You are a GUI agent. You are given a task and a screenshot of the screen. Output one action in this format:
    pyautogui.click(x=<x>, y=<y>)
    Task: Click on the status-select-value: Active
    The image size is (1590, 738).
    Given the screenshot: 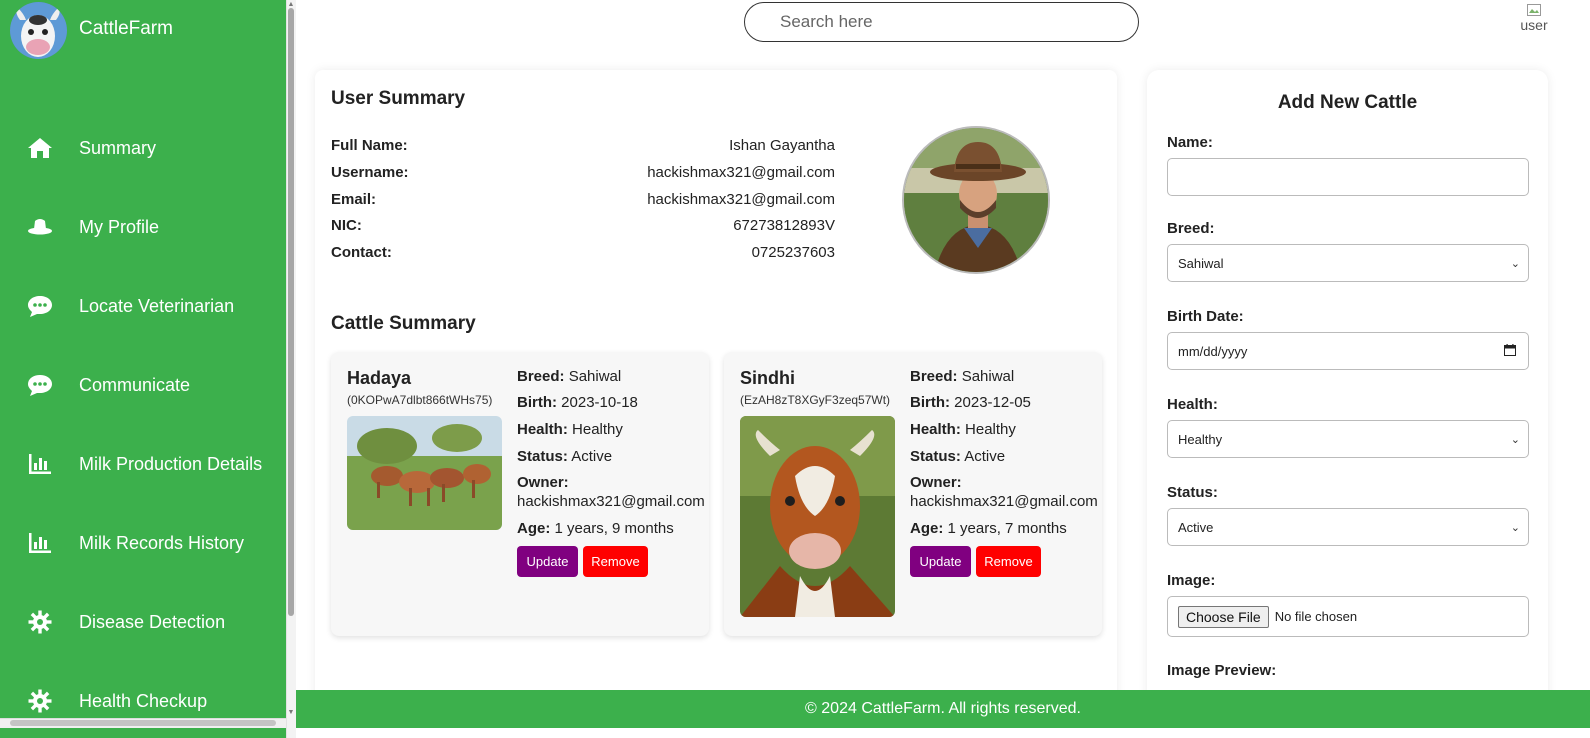 What is the action you would take?
    pyautogui.click(x=1196, y=527)
    